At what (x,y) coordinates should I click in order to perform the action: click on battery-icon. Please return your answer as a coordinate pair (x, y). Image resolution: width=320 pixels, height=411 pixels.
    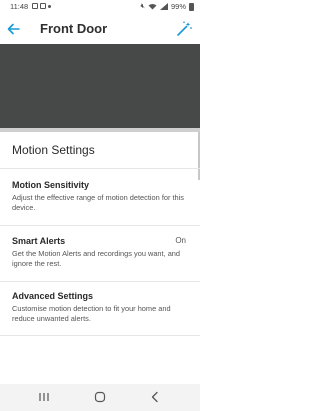
    Looking at the image, I should click on (191, 6).